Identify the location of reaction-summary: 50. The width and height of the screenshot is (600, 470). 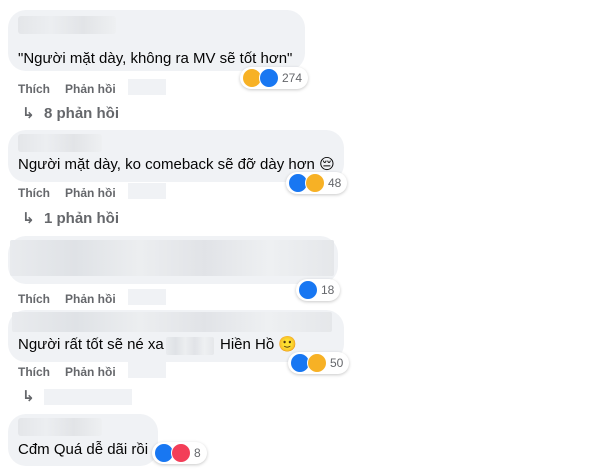
(319, 363).